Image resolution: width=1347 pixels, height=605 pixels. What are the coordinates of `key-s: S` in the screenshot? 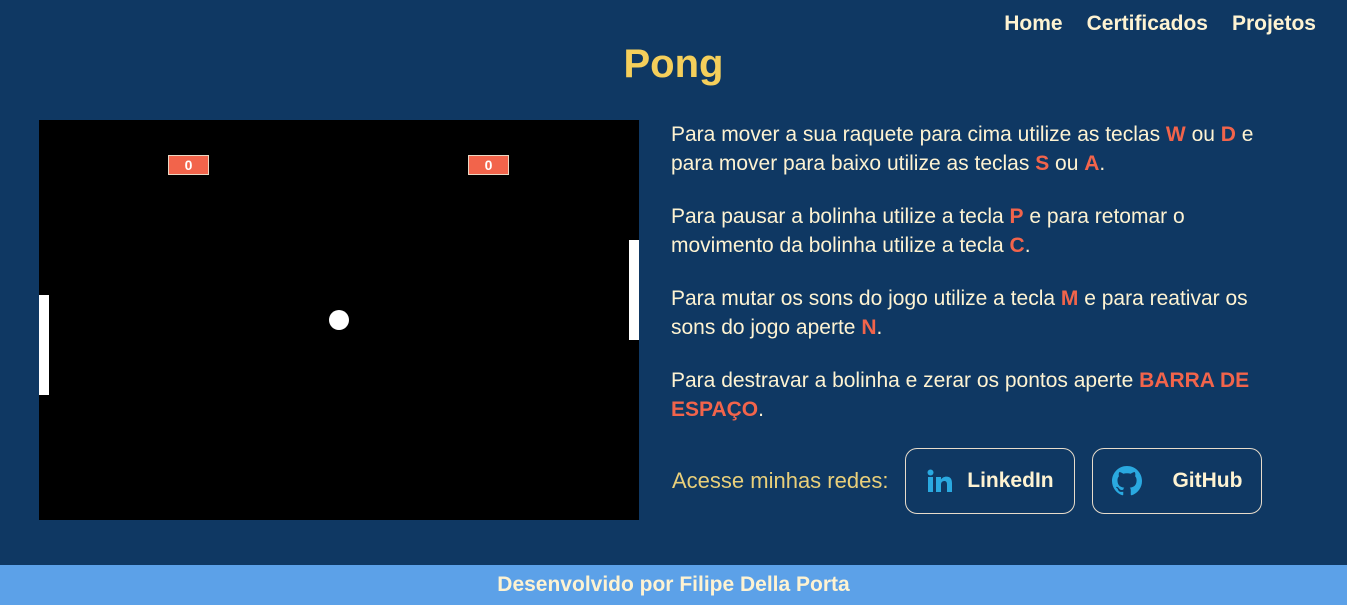 It's located at (1042, 163).